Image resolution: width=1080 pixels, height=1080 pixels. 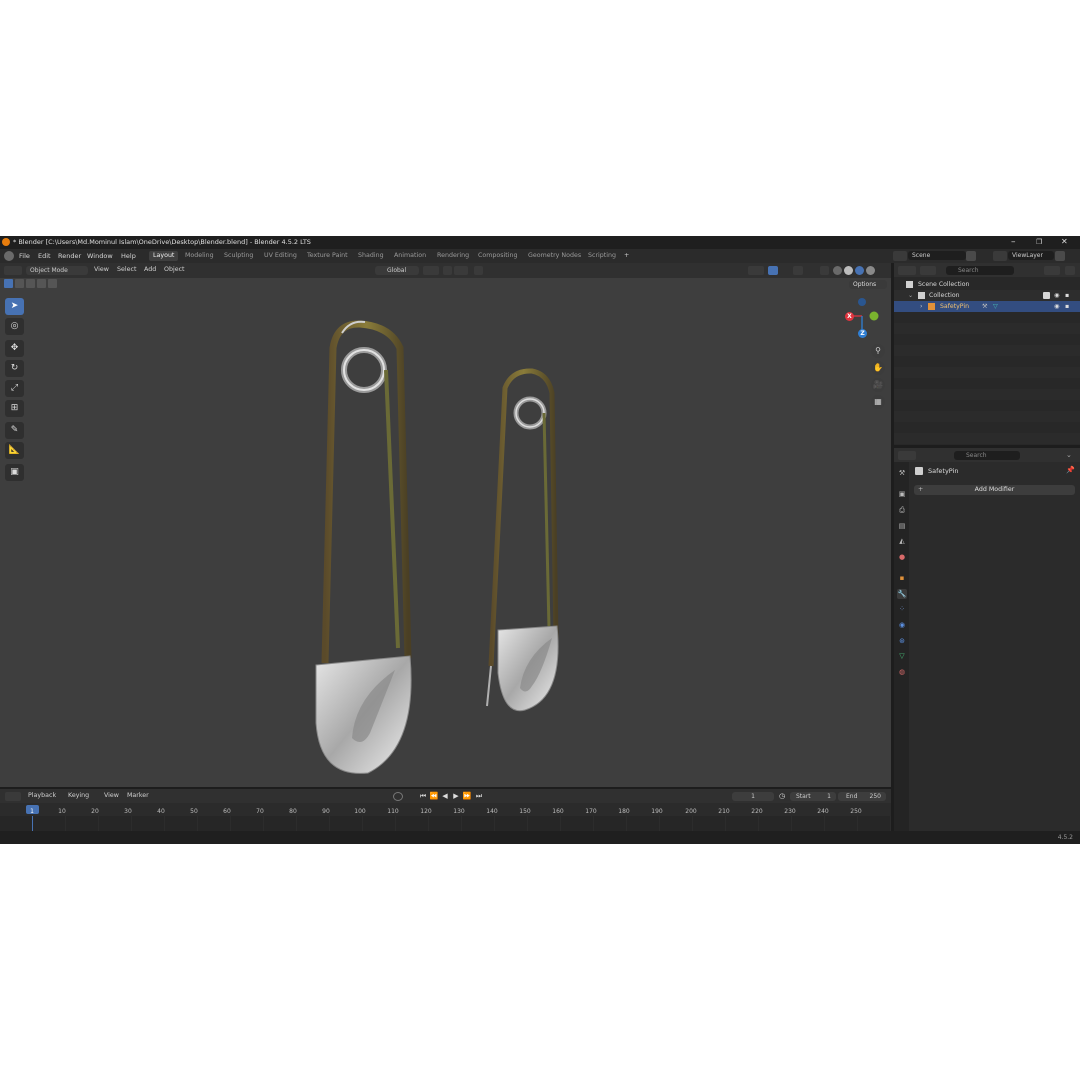 I want to click on pin-icon: 📌, so click(x=1070, y=470).